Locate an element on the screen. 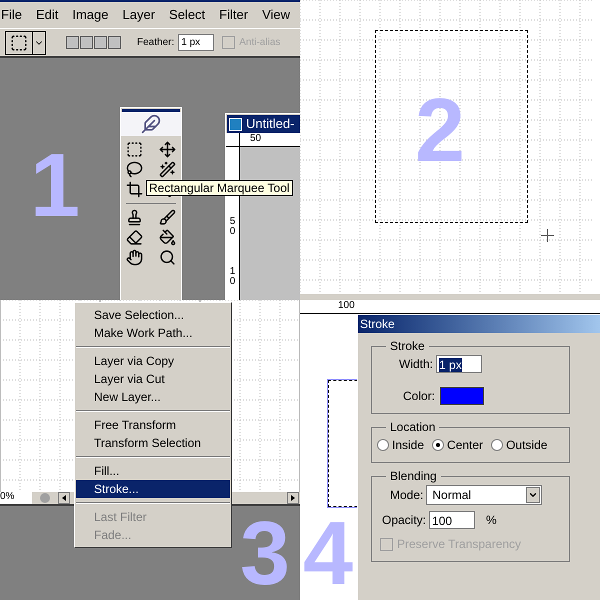 The height and width of the screenshot is (600, 600). move-icon is located at coordinates (167, 149).